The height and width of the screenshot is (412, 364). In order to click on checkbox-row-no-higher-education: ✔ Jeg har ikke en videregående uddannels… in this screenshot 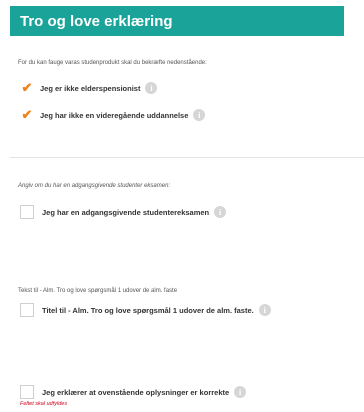, I will do `click(113, 115)`.